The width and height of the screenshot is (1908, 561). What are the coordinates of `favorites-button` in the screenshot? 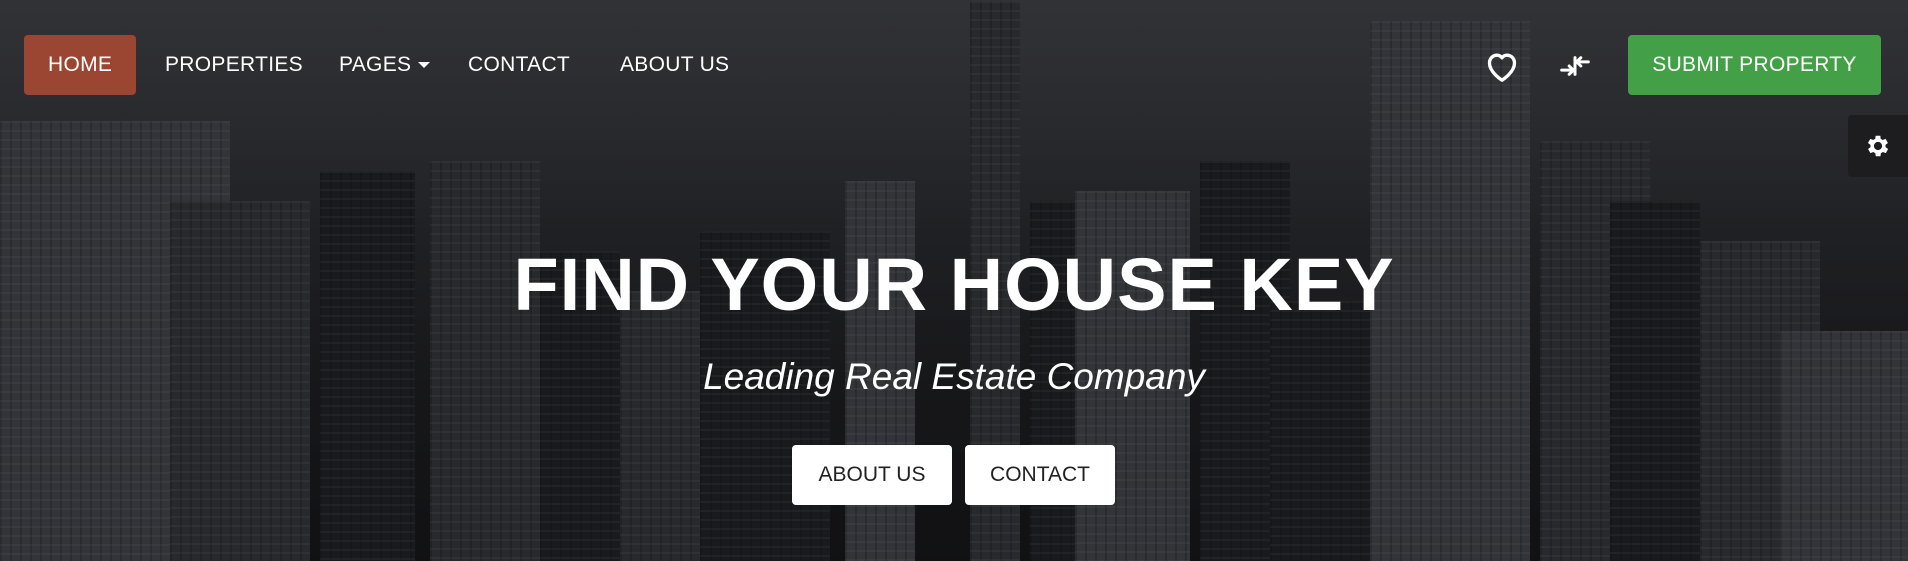 It's located at (1502, 66).